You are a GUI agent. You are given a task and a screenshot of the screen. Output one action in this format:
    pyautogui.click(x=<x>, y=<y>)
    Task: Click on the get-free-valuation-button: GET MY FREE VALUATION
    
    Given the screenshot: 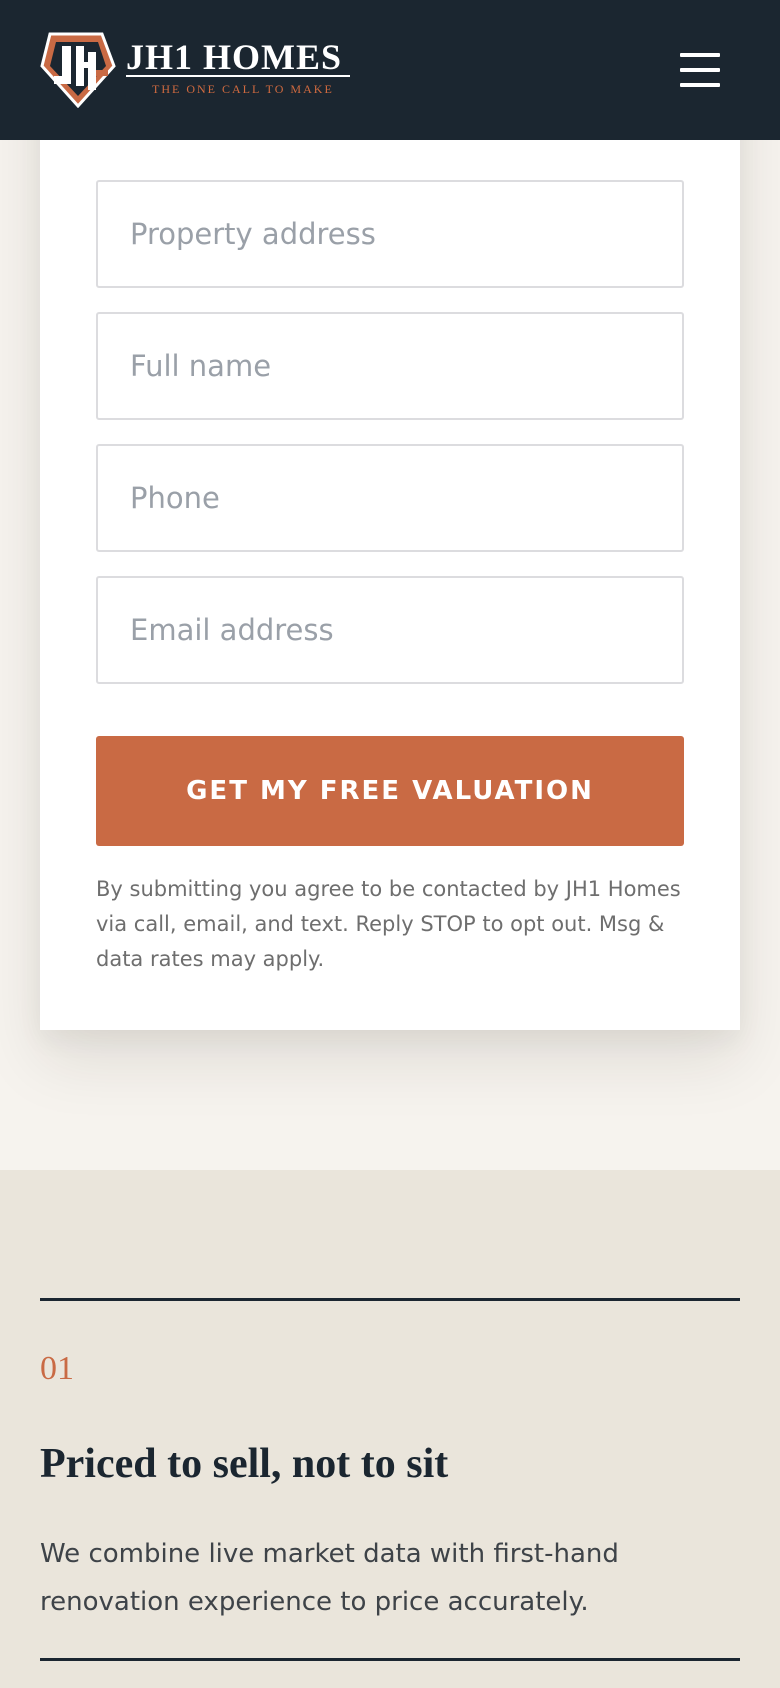 What is the action you would take?
    pyautogui.click(x=390, y=791)
    